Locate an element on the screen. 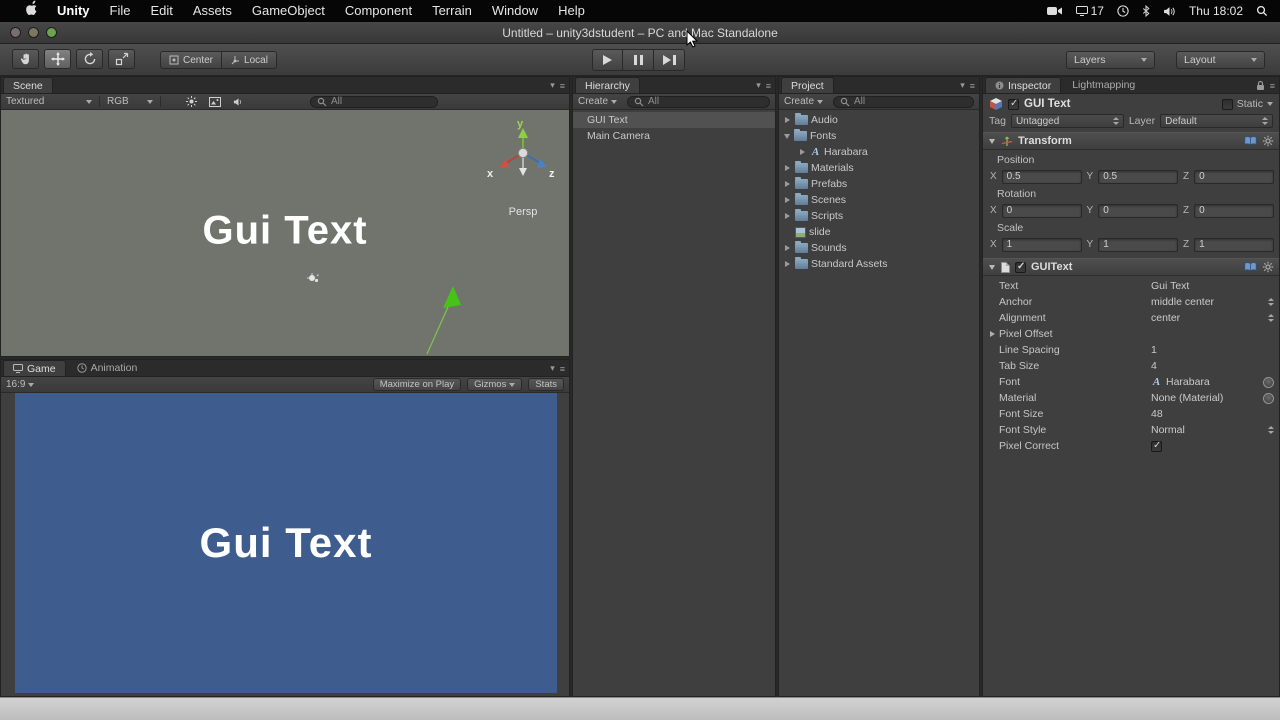 The width and height of the screenshot is (1280, 720). project-item-sounds: Sounds is located at coordinates (879, 248).